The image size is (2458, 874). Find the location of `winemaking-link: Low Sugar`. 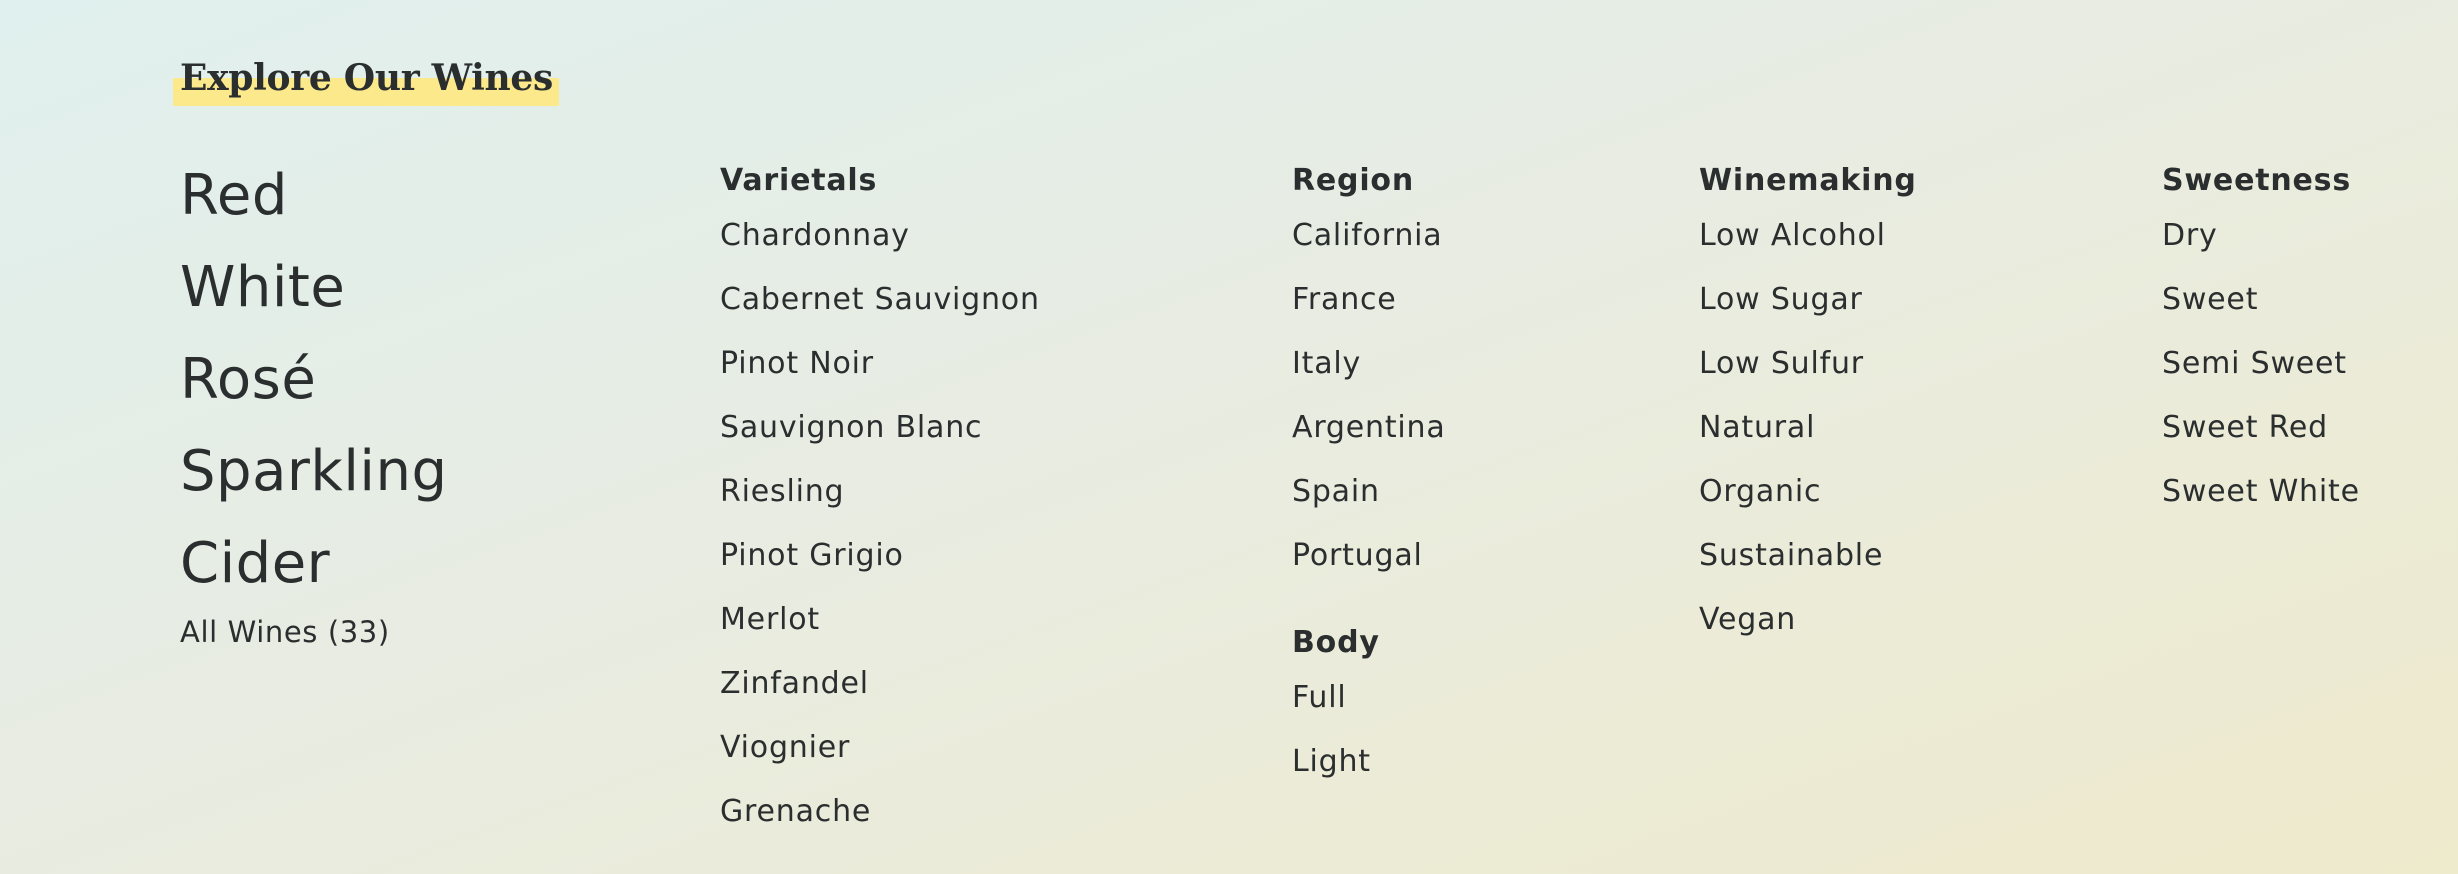

winemaking-link: Low Sugar is located at coordinates (1808, 300).